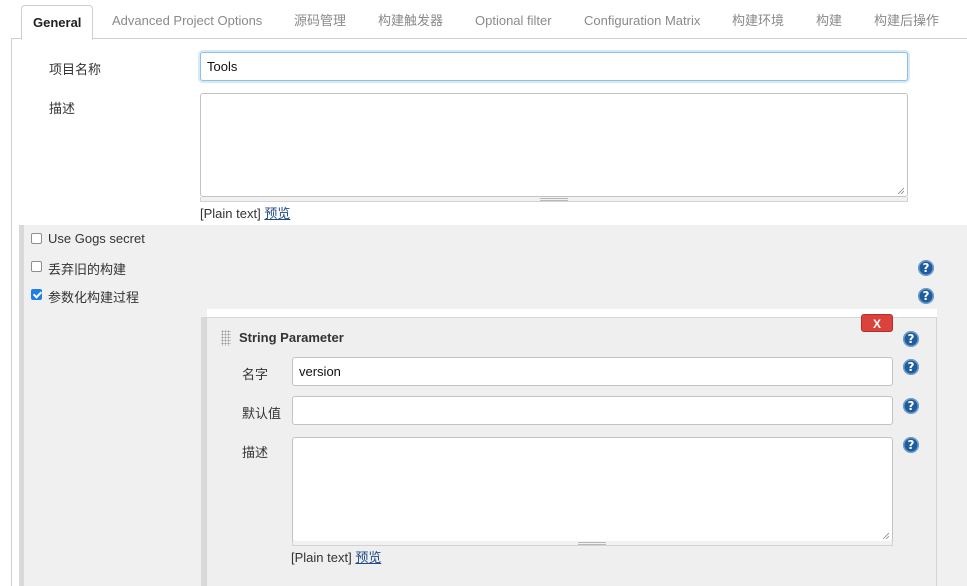 The image size is (967, 586). I want to click on param-description-label: 描述, so click(255, 452).